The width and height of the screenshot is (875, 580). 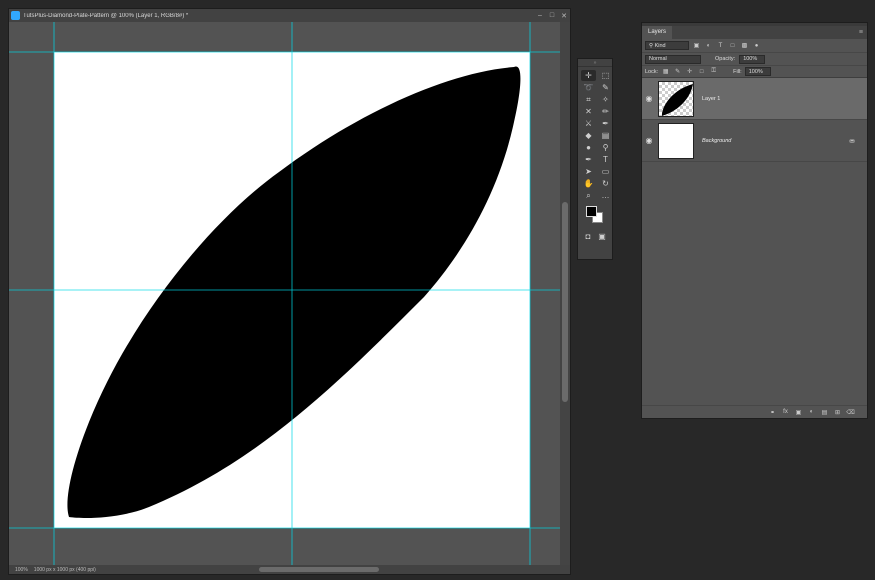 What do you see at coordinates (824, 412) in the screenshot?
I see `folder-icon: ▤` at bounding box center [824, 412].